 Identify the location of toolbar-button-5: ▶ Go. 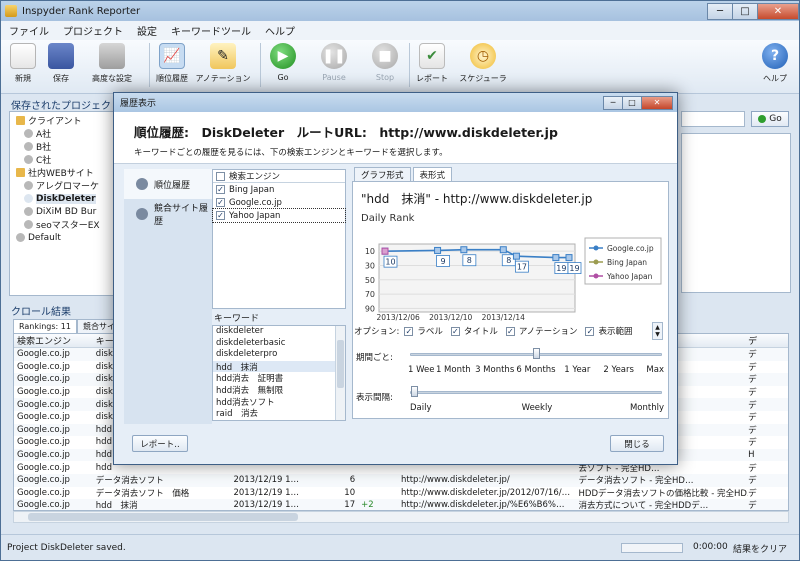
(283, 62).